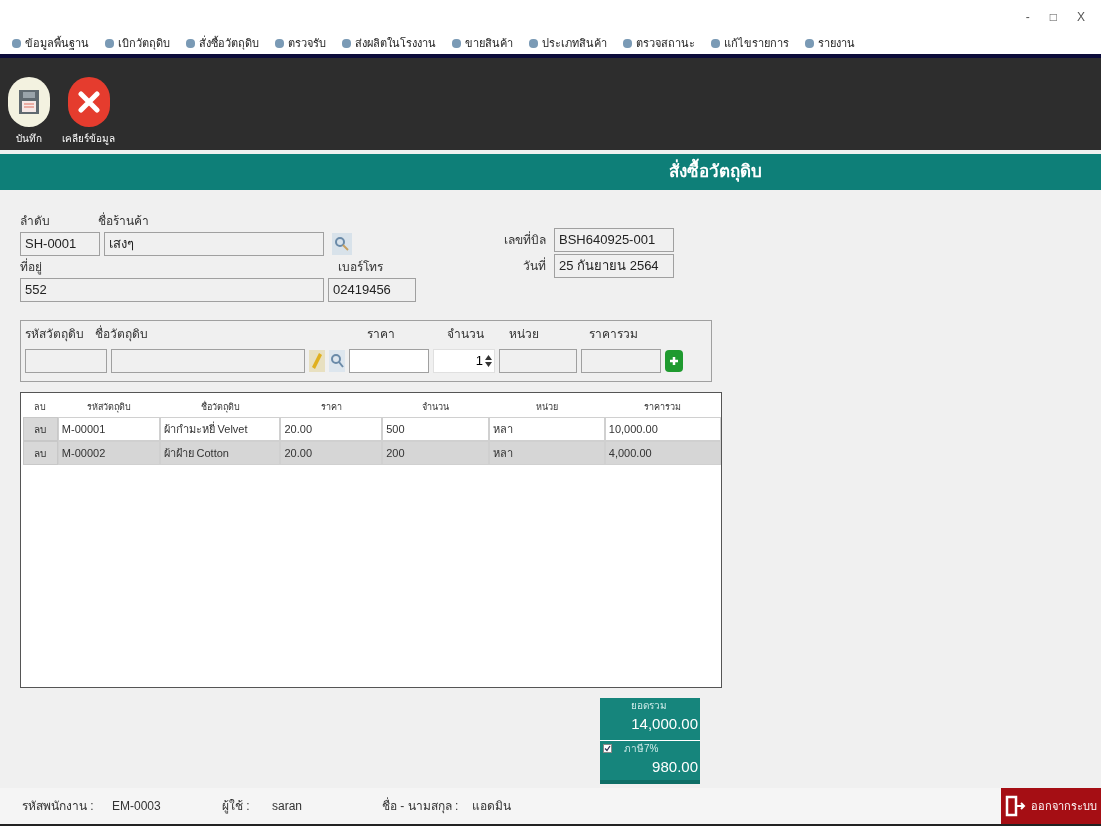 The width and height of the screenshot is (1101, 826). I want to click on menu-item: ตรวจรับ, so click(300, 43).